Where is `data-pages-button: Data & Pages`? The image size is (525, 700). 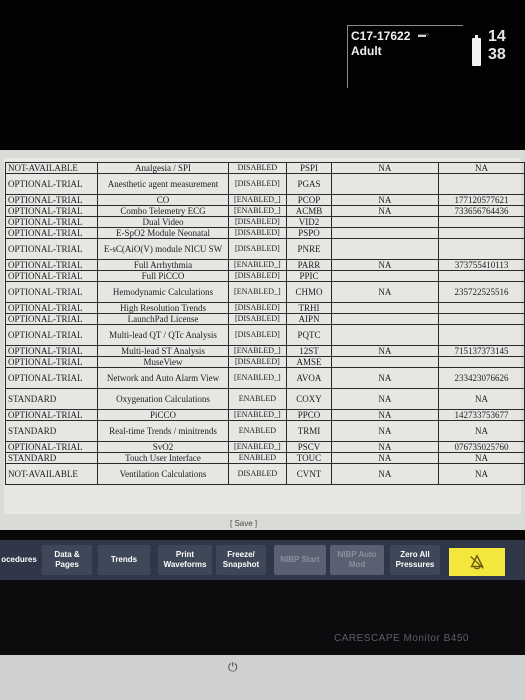
data-pages-button: Data & Pages is located at coordinates (67, 560).